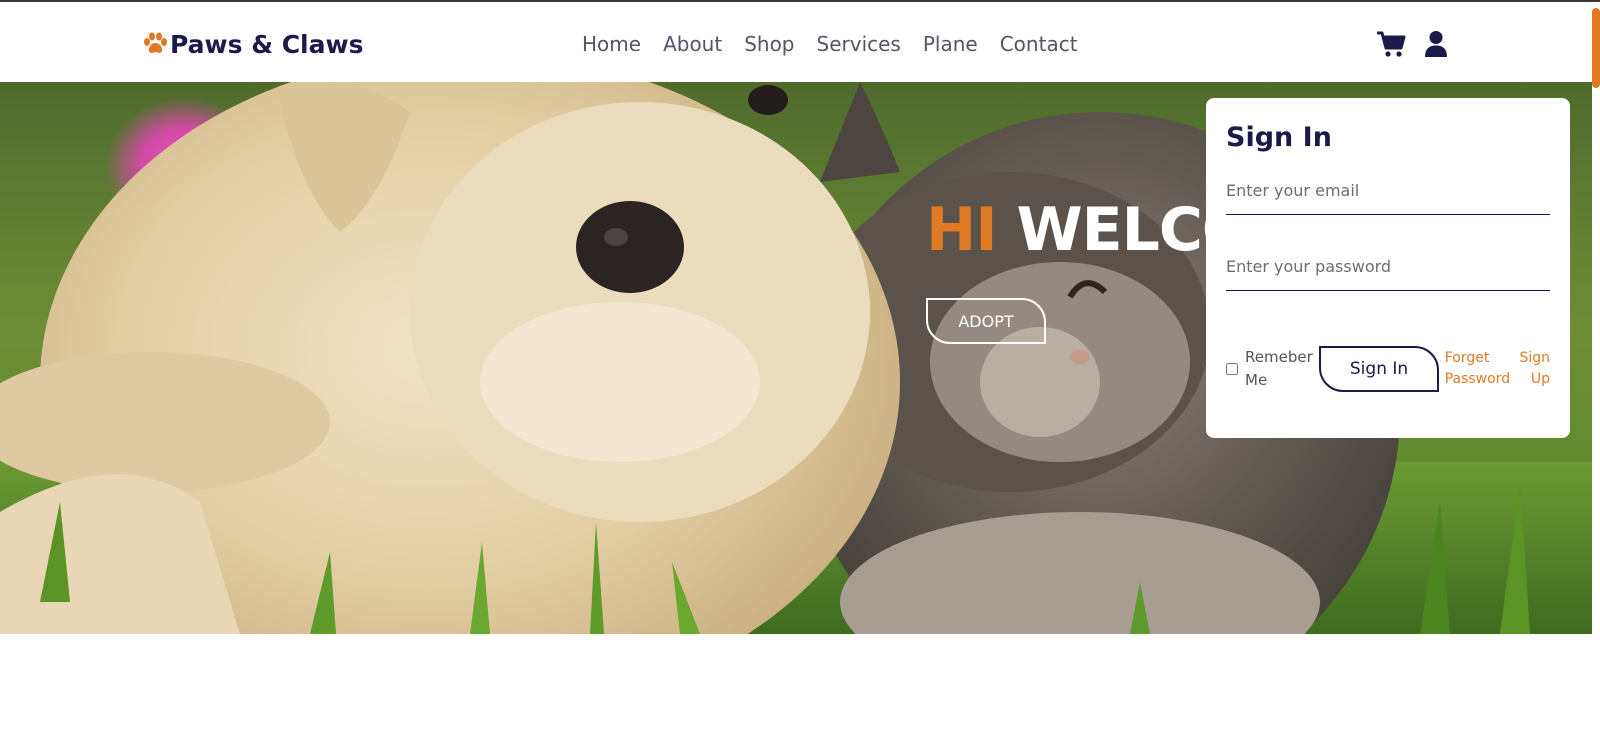 This screenshot has height=737, width=1600. I want to click on remember-label: Remeber Me, so click(1279, 368).